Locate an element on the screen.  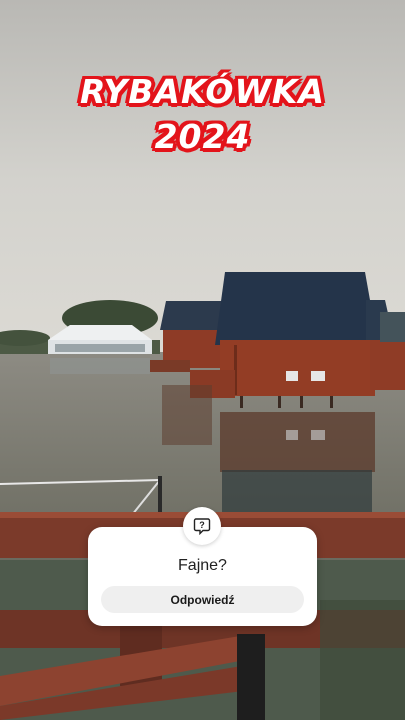
answer-button: Odpowiedź is located at coordinates (202, 599).